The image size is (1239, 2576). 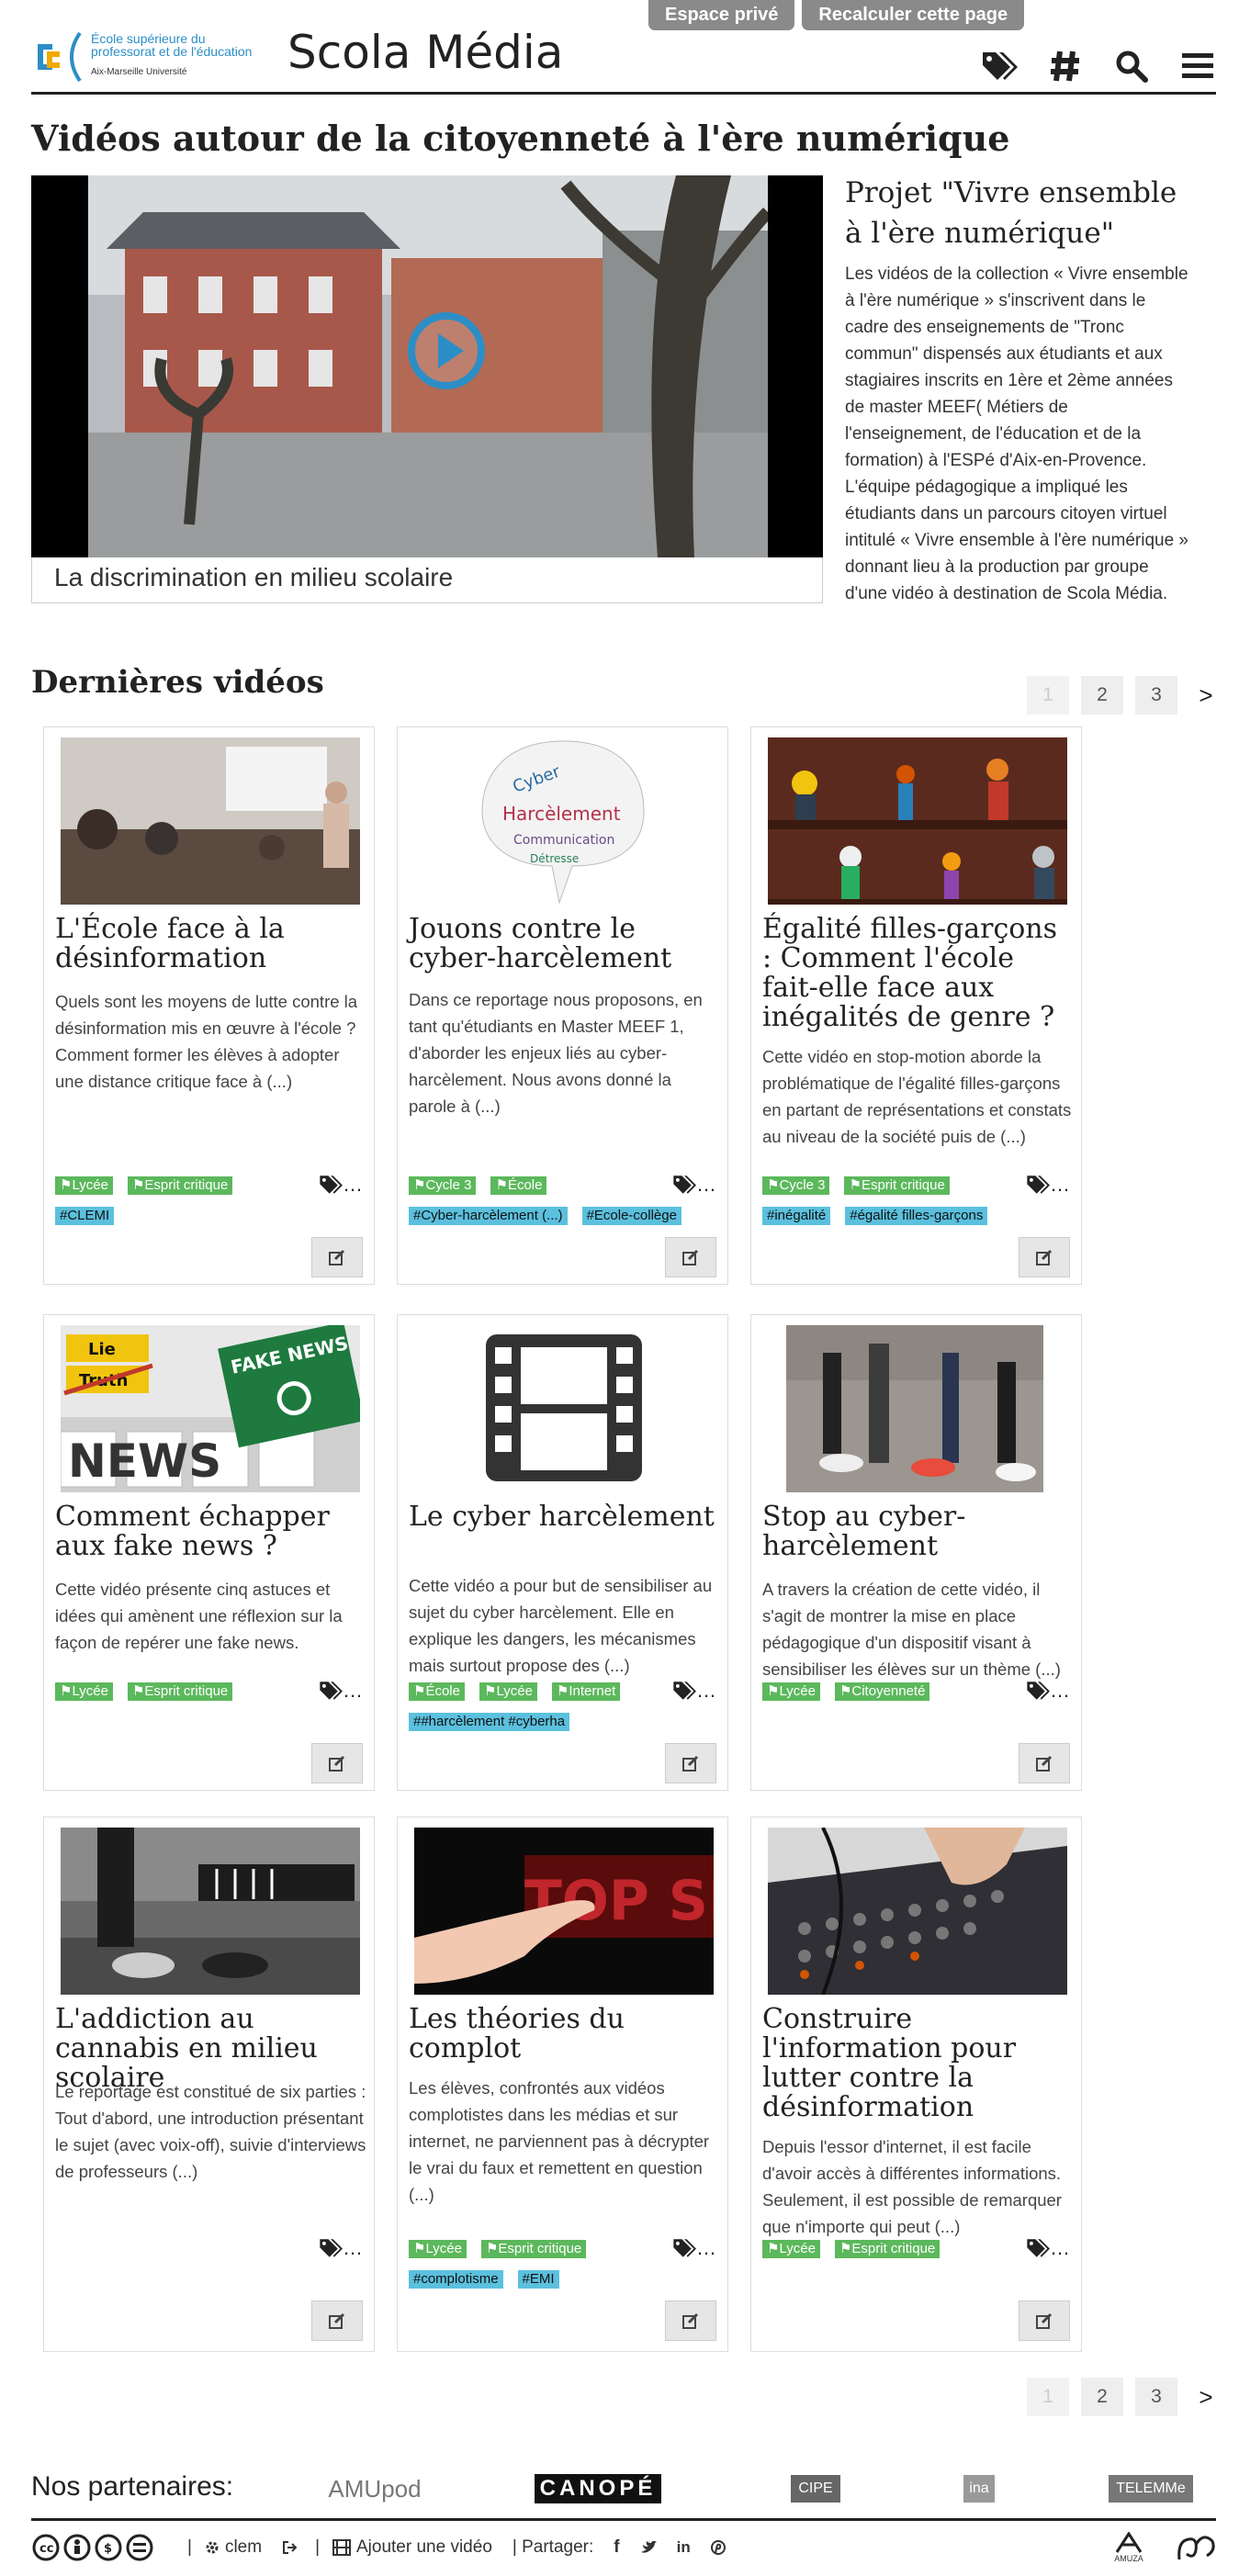 I want to click on keyword-badge: ##harcèlement #cyberha, so click(x=490, y=1722).